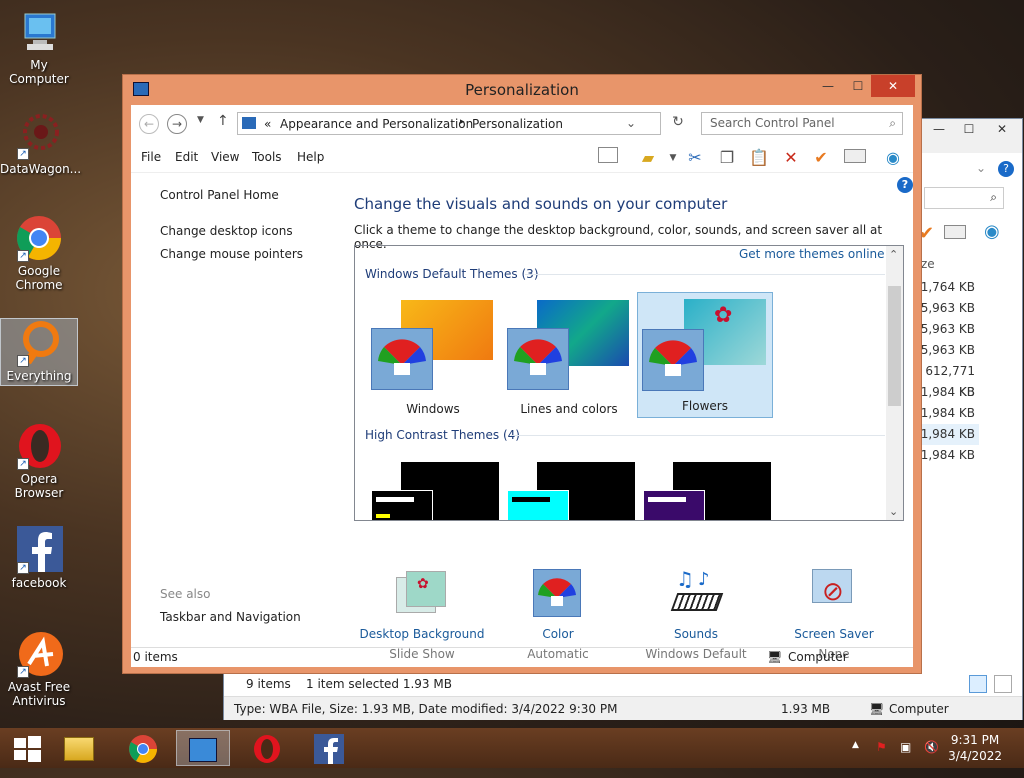 This screenshot has height=778, width=1024. Describe the element at coordinates (802, 123) in the screenshot. I see `search-input: Search Control Panel ⌕` at that location.